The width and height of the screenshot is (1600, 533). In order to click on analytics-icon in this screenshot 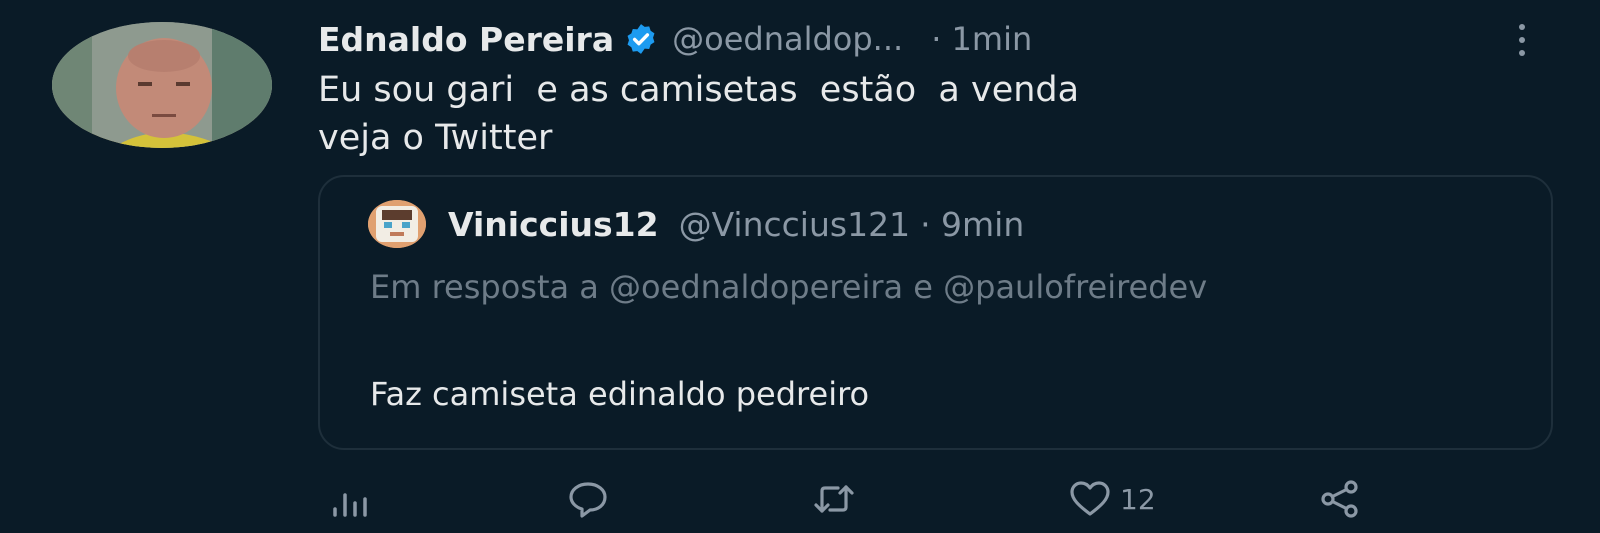, I will do `click(350, 505)`.